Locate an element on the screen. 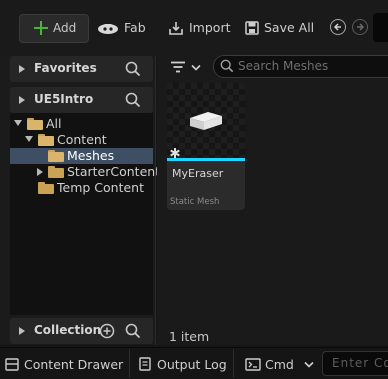  content-drawer-icon is located at coordinates (12, 364).